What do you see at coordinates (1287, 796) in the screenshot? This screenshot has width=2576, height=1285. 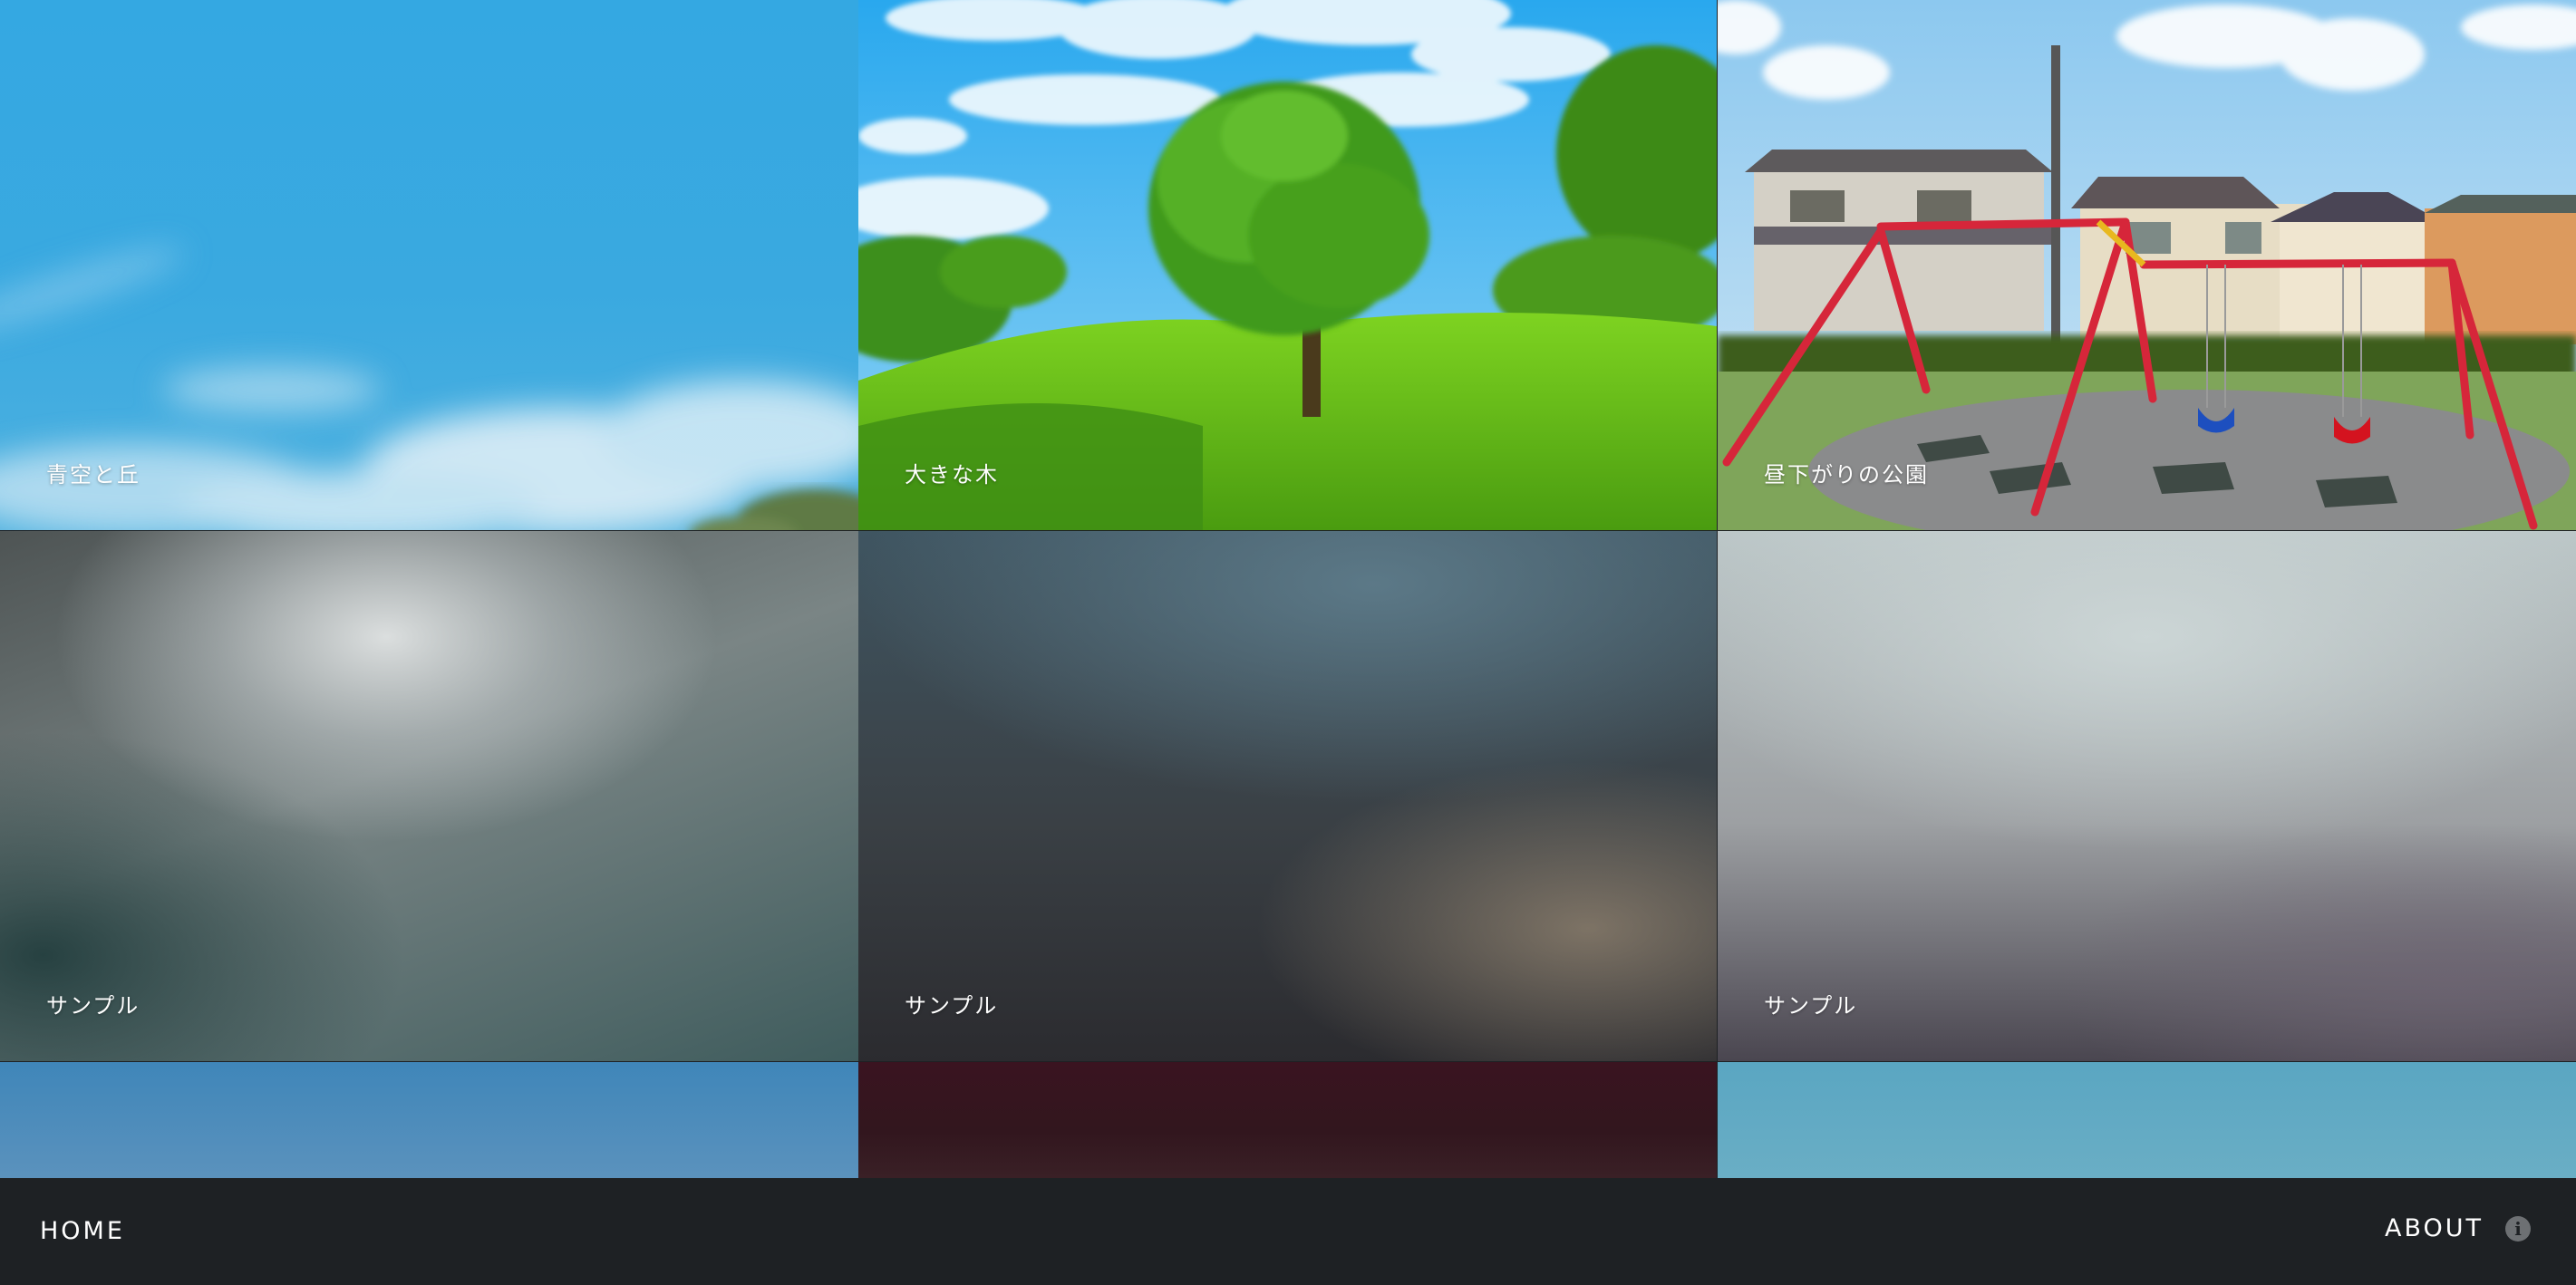 I see `gallery-tile-sample-2: サンプル` at bounding box center [1287, 796].